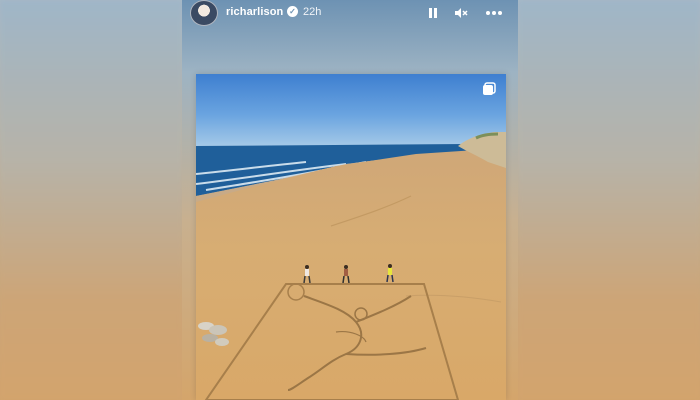 Image resolution: width=700 pixels, height=400 pixels. I want to click on pause-button, so click(433, 13).